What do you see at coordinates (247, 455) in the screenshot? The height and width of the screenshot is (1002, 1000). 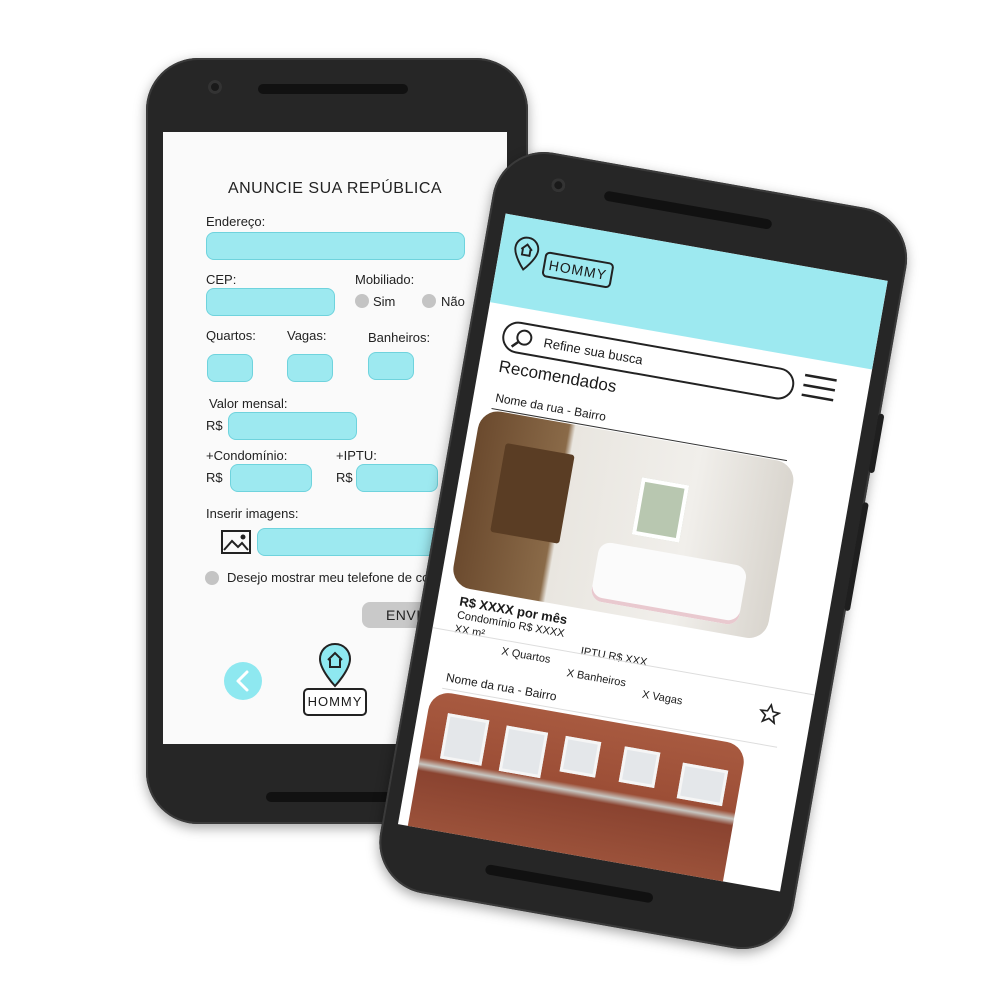 I see `condo-label: +Condomínio:` at bounding box center [247, 455].